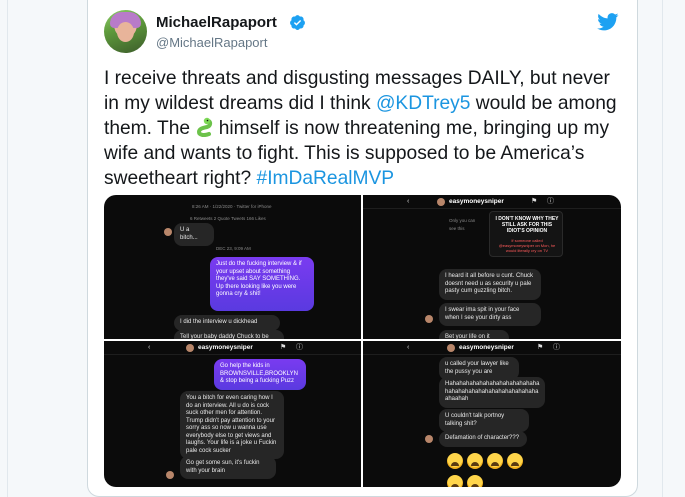 The height and width of the screenshot is (497, 685). Describe the element at coordinates (205, 127) in the screenshot. I see `snake-emoji-icon` at that location.